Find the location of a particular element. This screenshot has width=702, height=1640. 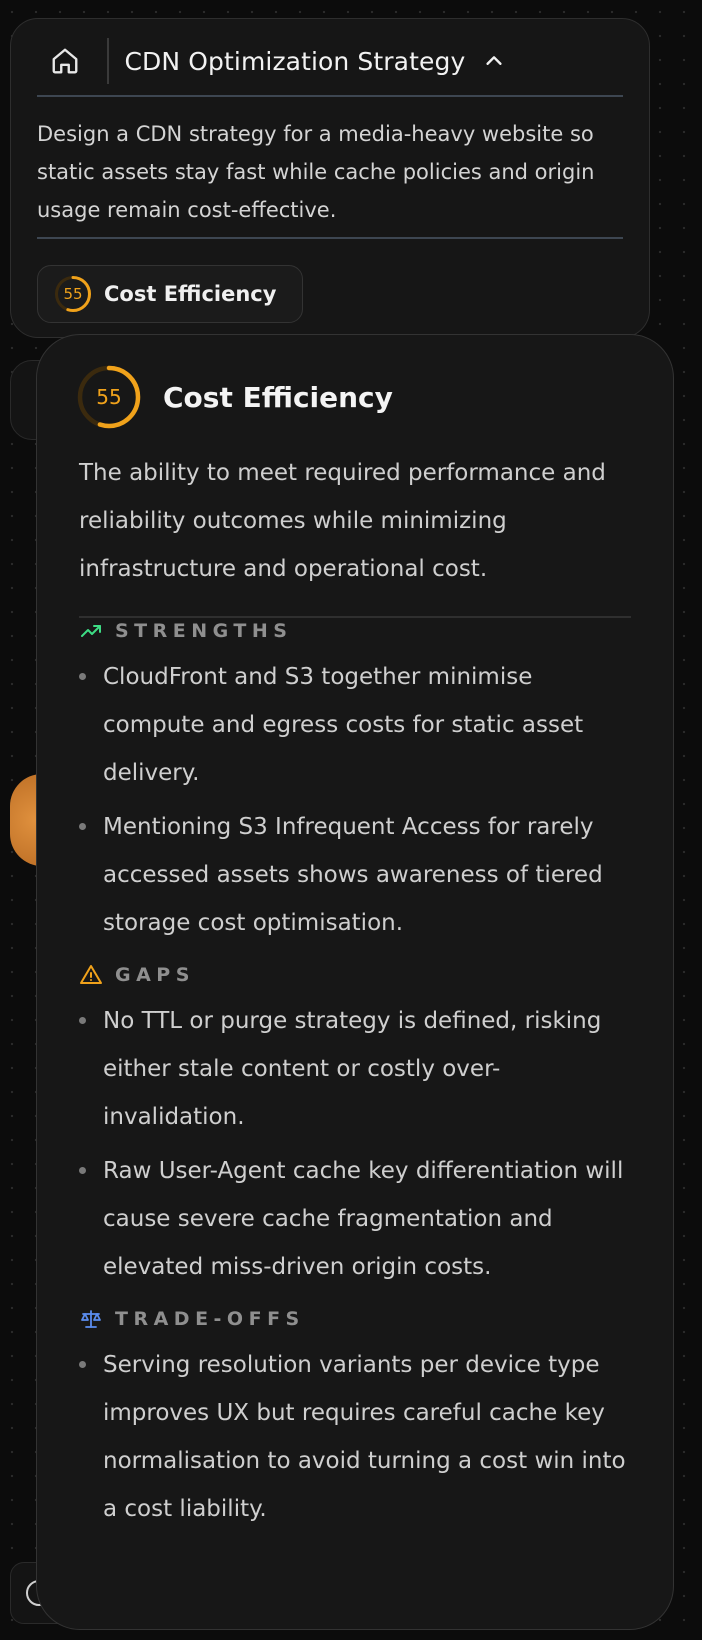

header-separator is located at coordinates (330, 96).